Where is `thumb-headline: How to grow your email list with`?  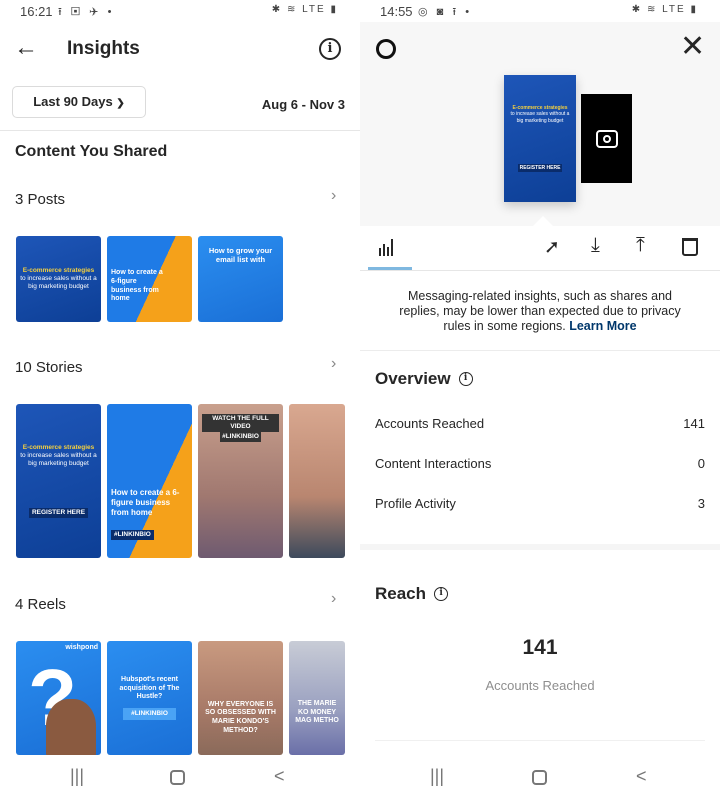
thumb-headline: How to grow your email list with is located at coordinates (240, 255).